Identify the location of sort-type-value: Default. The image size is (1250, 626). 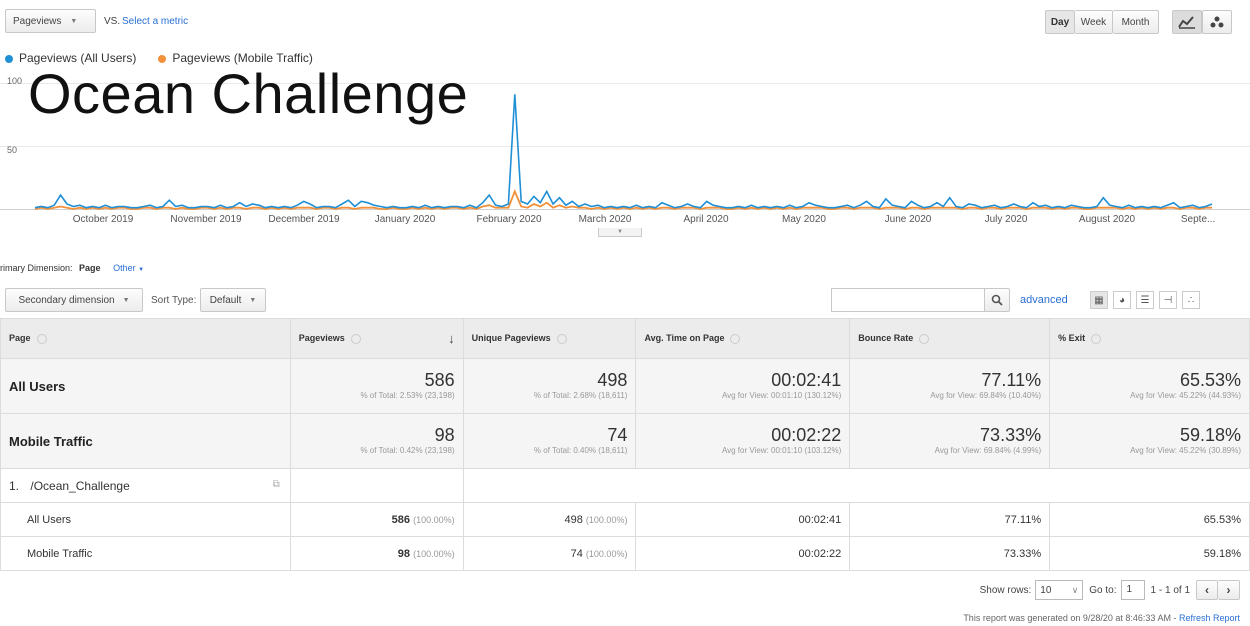
(225, 300).